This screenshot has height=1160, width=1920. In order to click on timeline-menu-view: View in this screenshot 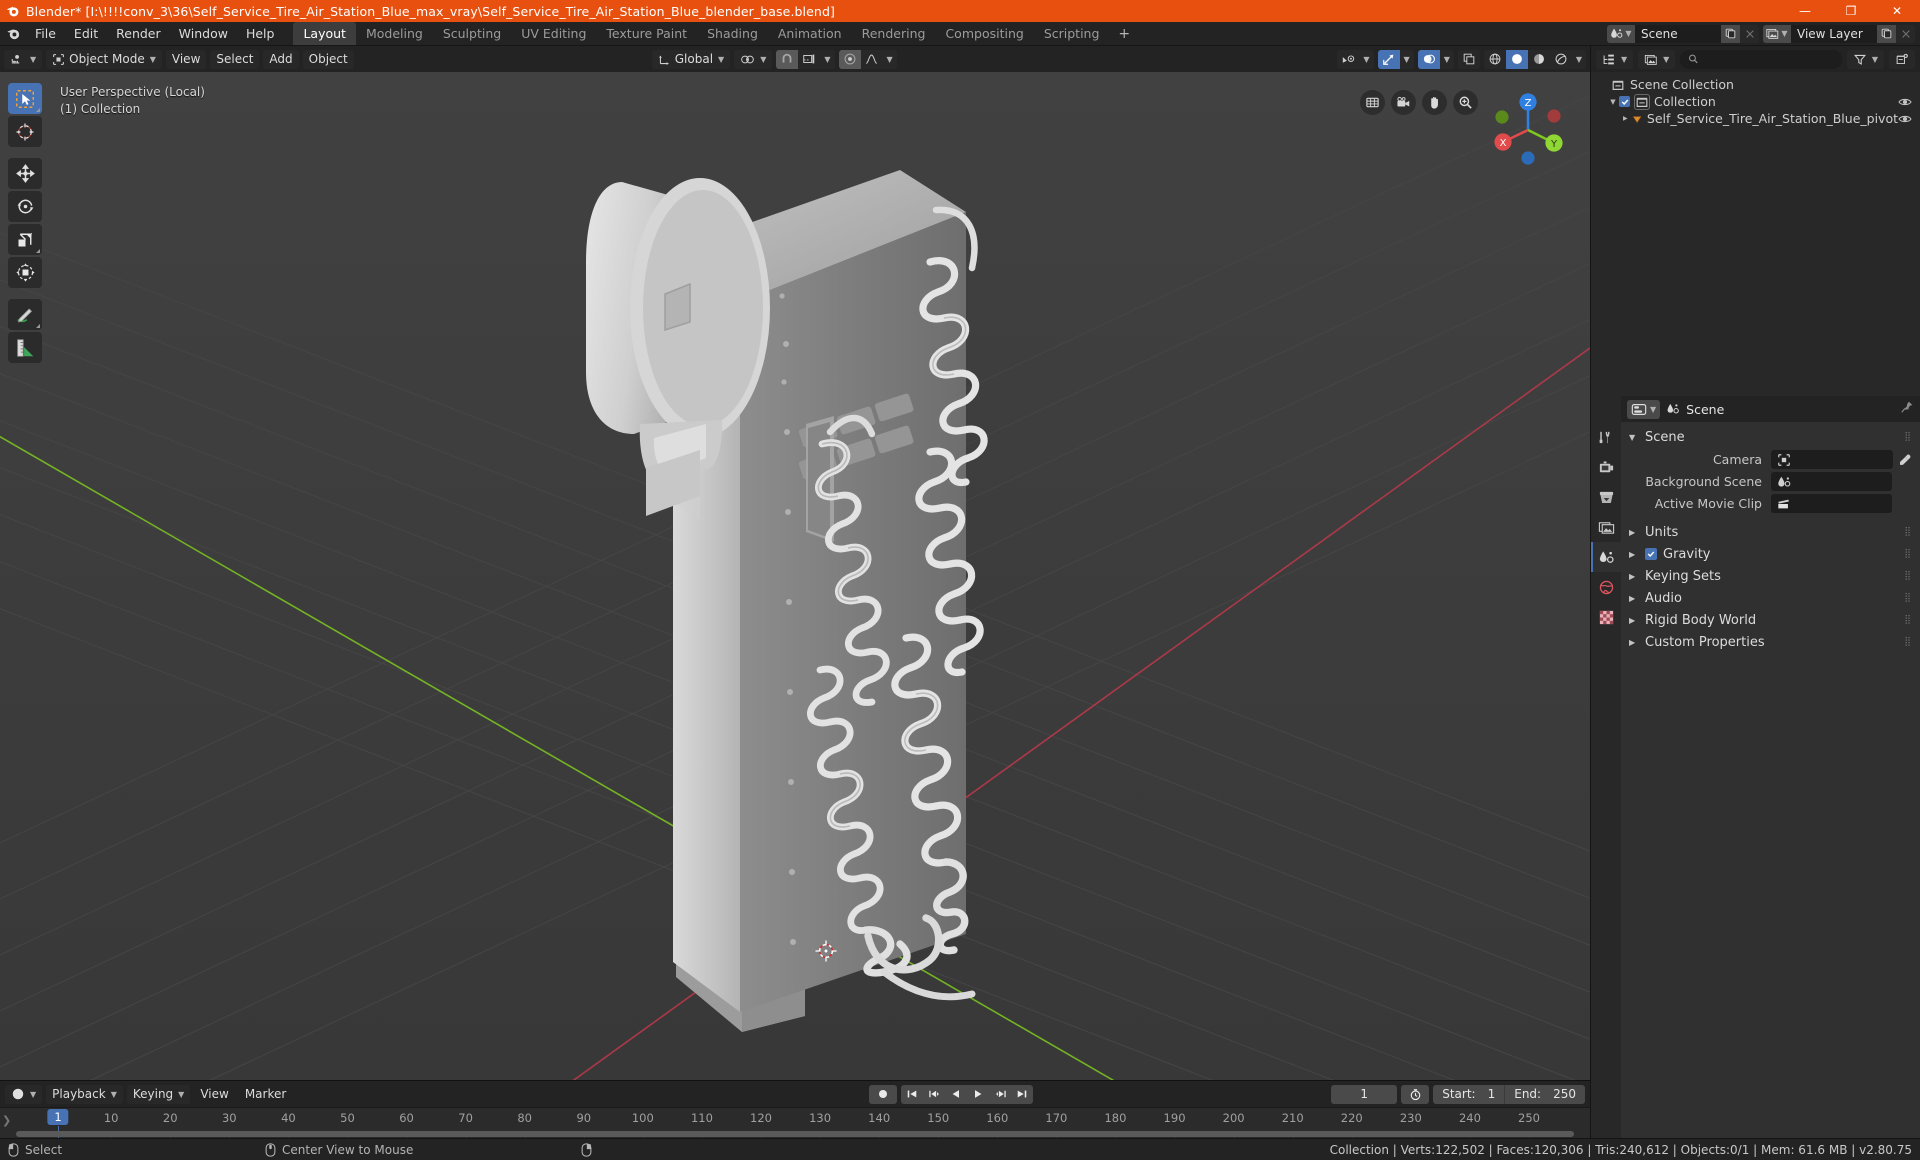, I will do `click(214, 1094)`.